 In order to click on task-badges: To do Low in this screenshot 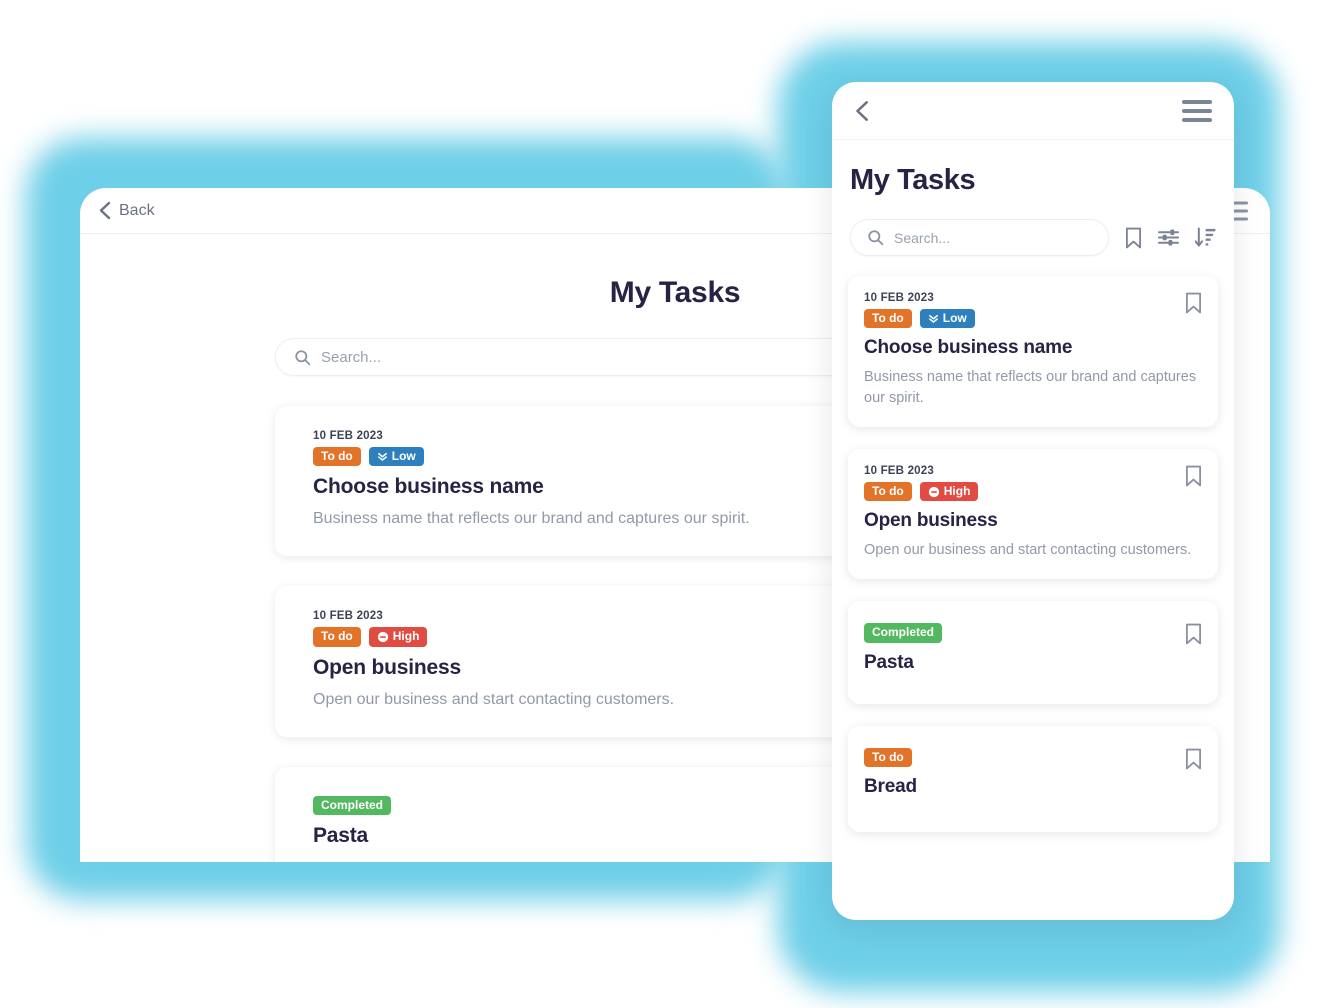, I will do `click(1033, 319)`.